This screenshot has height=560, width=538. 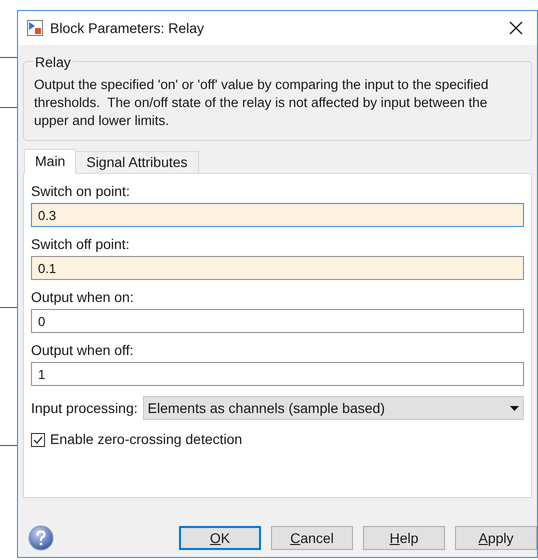 What do you see at coordinates (277, 374) in the screenshot?
I see `input-field: 1` at bounding box center [277, 374].